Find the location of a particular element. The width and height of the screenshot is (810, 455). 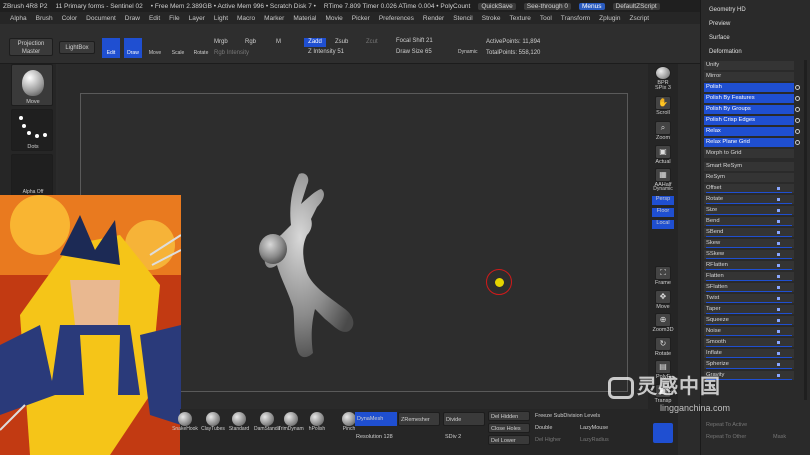

deform-morph-to-grid: Morph to Grid is located at coordinates (749, 153).